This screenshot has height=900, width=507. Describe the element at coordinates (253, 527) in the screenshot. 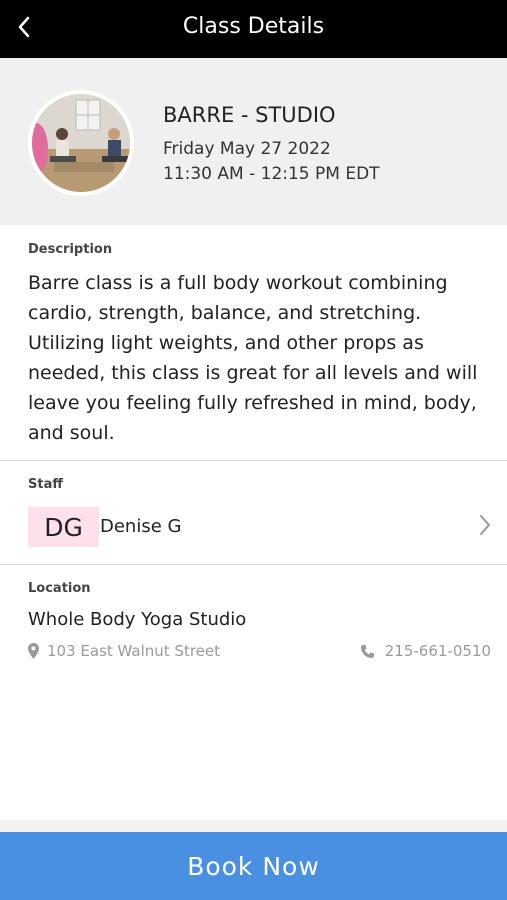

I see `staff-row: DG Denise G` at that location.